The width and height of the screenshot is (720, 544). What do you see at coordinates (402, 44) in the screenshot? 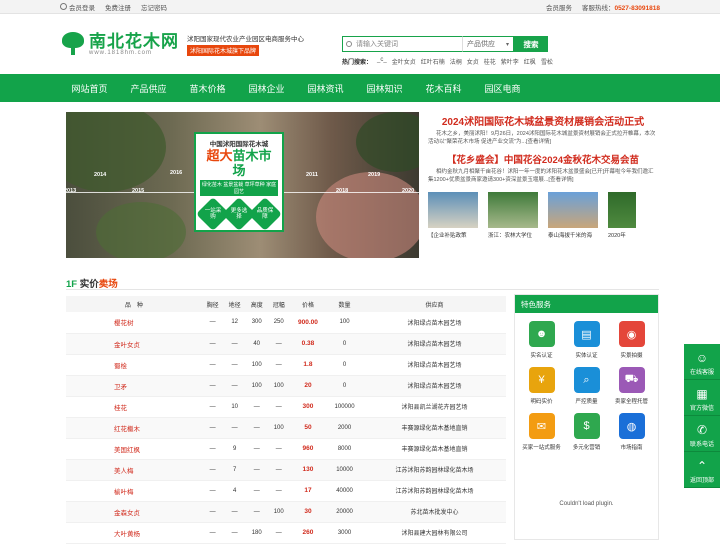
I see `search-input: 请输入关键词` at bounding box center [402, 44].